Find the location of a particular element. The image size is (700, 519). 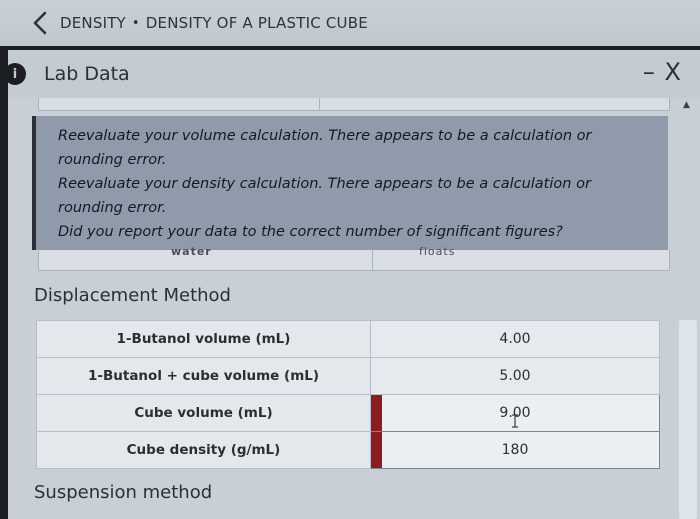

table-row: 1-Butanol + cube volume (mL) 5.00 is located at coordinates (348, 376).